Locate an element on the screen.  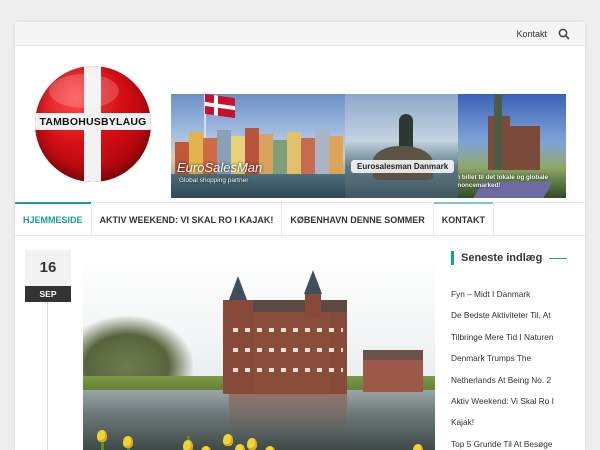
recent-post-link: Denmark Trumps The is located at coordinates (516, 358).